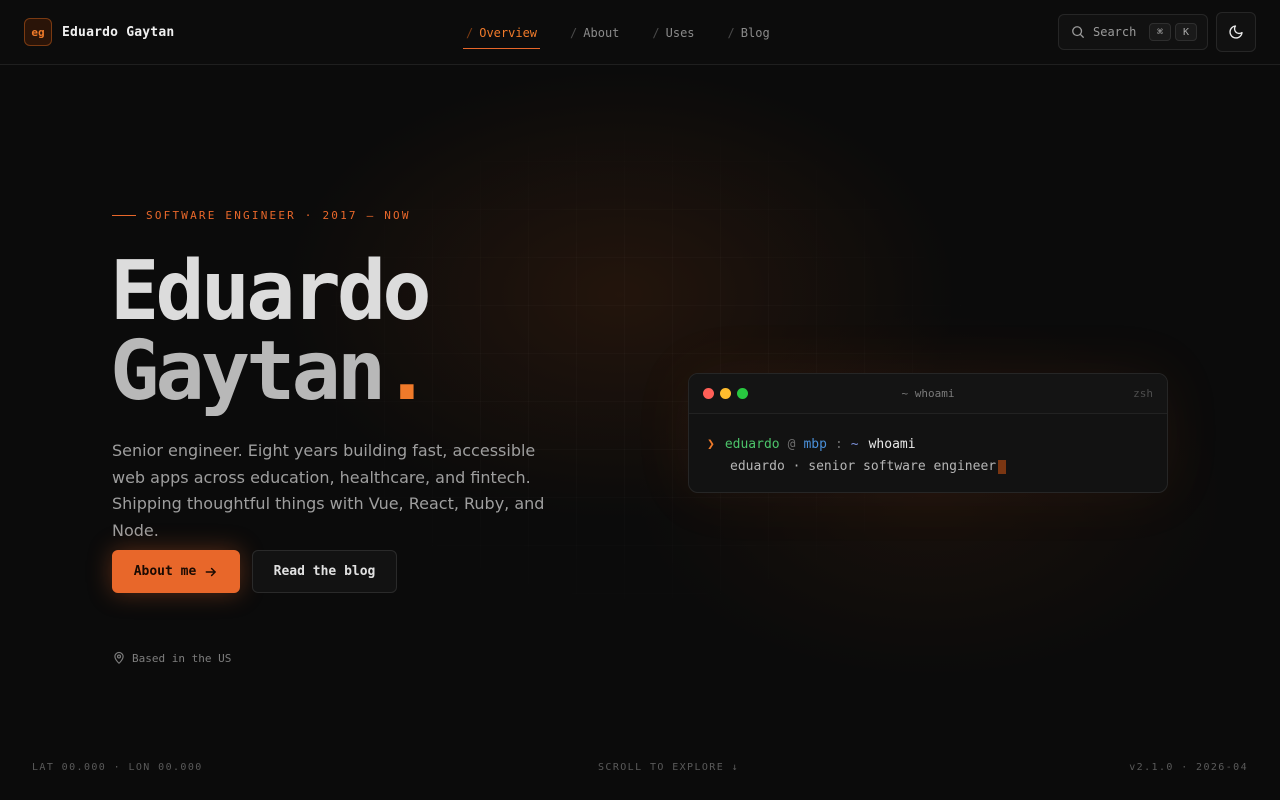 The height and width of the screenshot is (800, 1280). I want to click on terminal-window: ~ whoami zsh ❯ eduardo @ mbp, so click(928, 433).